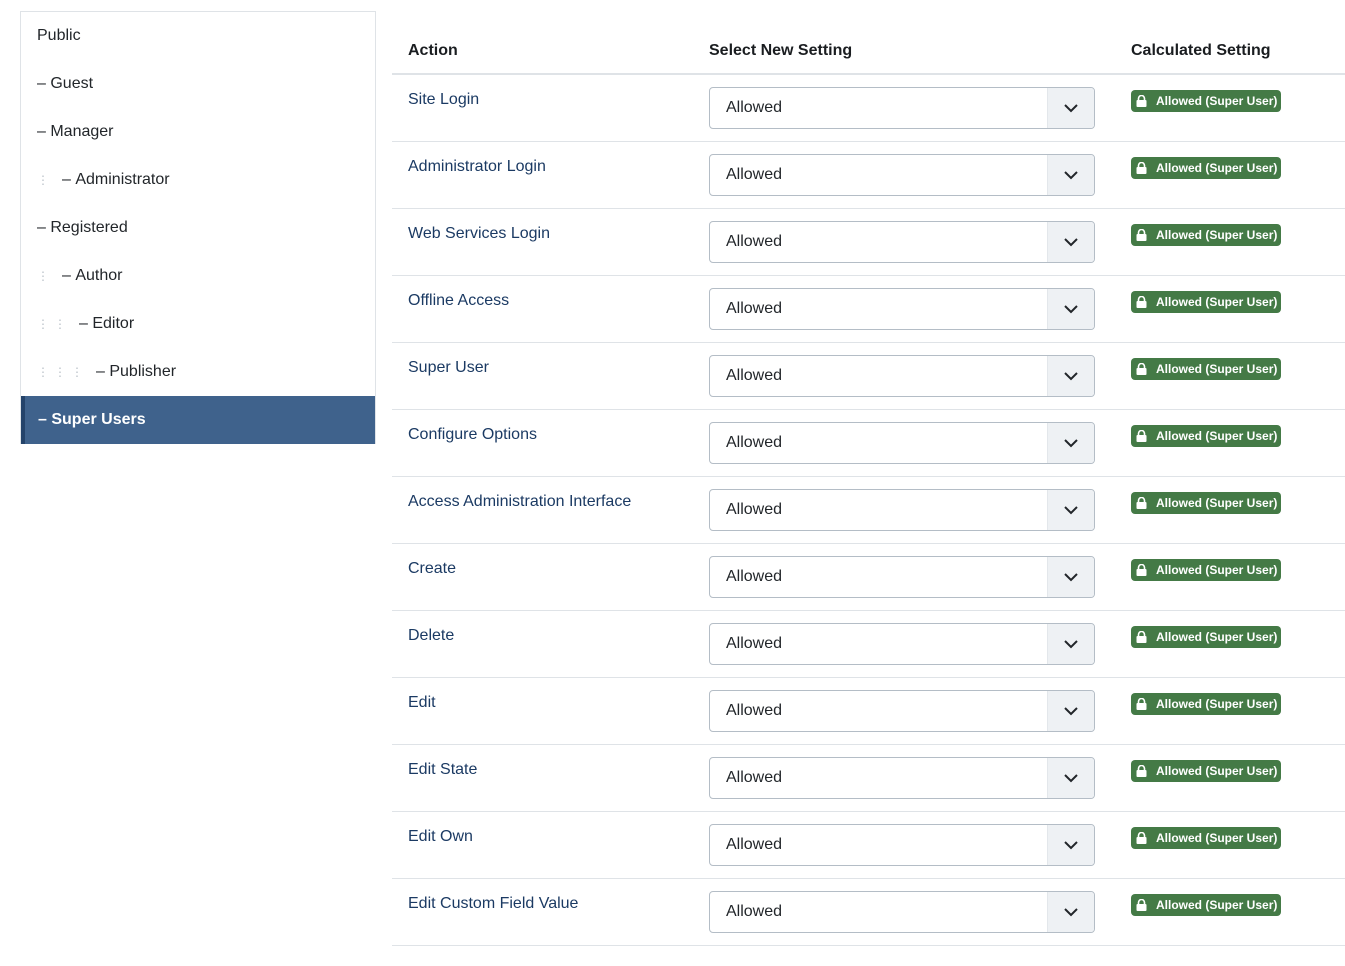  I want to click on group-item-registered: – Registered, so click(198, 228).